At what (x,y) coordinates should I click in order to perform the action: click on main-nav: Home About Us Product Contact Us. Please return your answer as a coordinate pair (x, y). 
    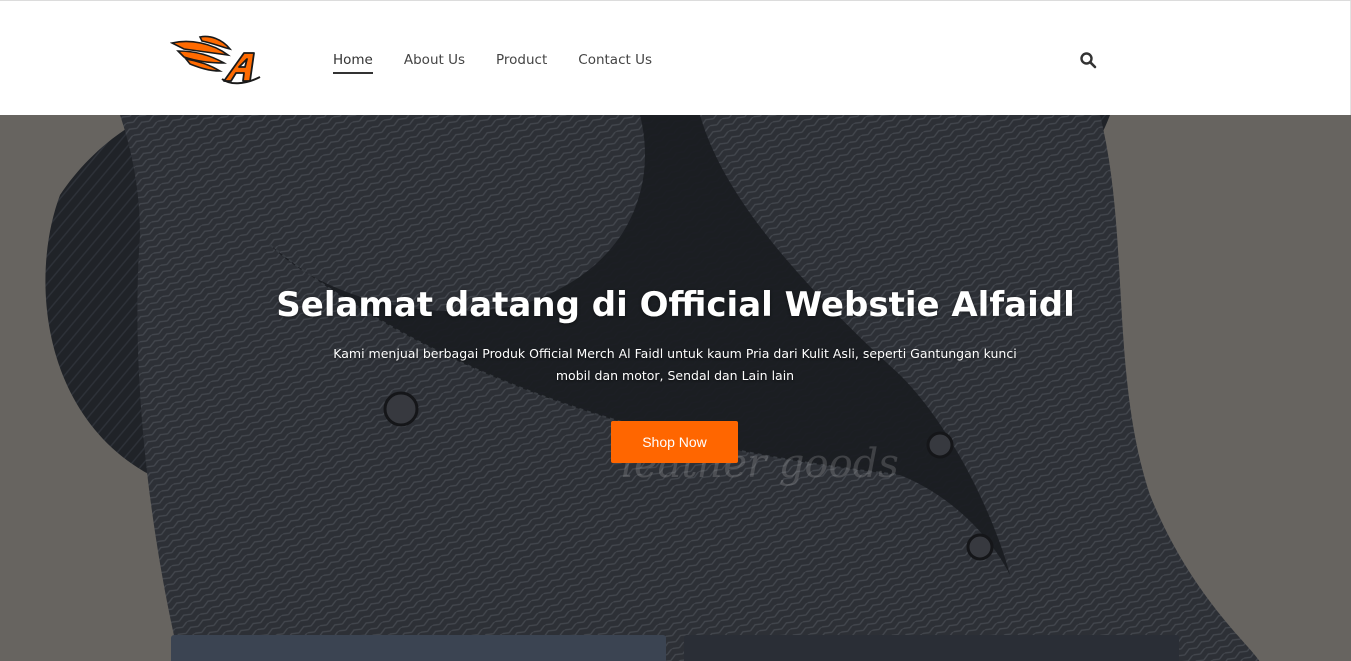
    Looking at the image, I should click on (508, 63).